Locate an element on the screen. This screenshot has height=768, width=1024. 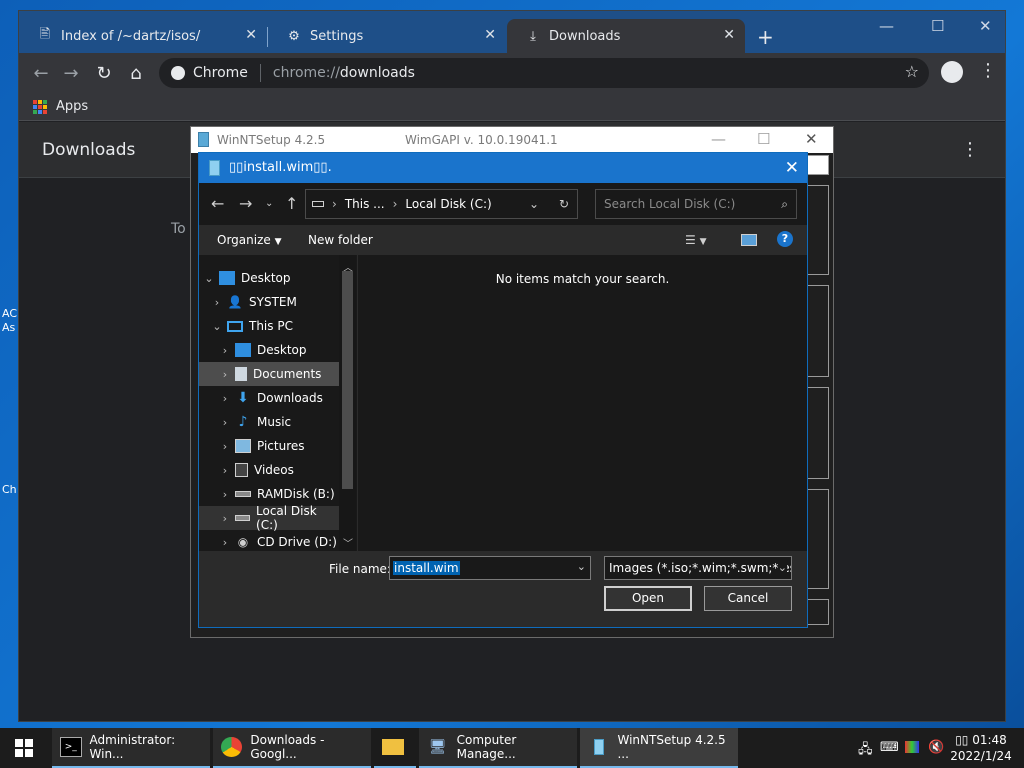
nav-item-desktop: ⌄ Desktop is located at coordinates (269, 278).